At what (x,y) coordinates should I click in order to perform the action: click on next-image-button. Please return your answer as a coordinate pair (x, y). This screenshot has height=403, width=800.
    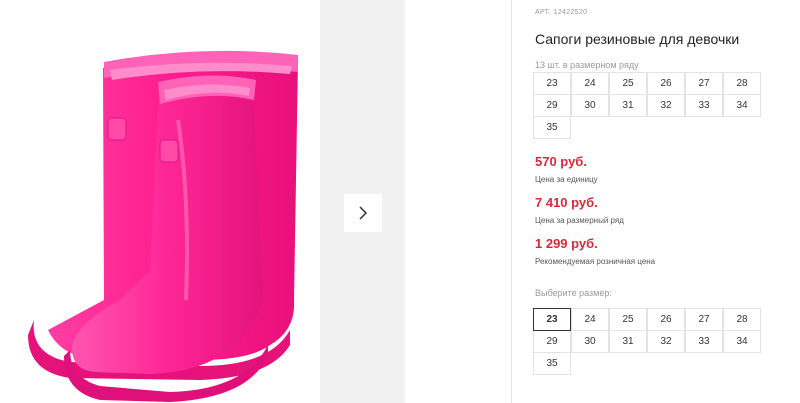
    Looking at the image, I should click on (363, 213).